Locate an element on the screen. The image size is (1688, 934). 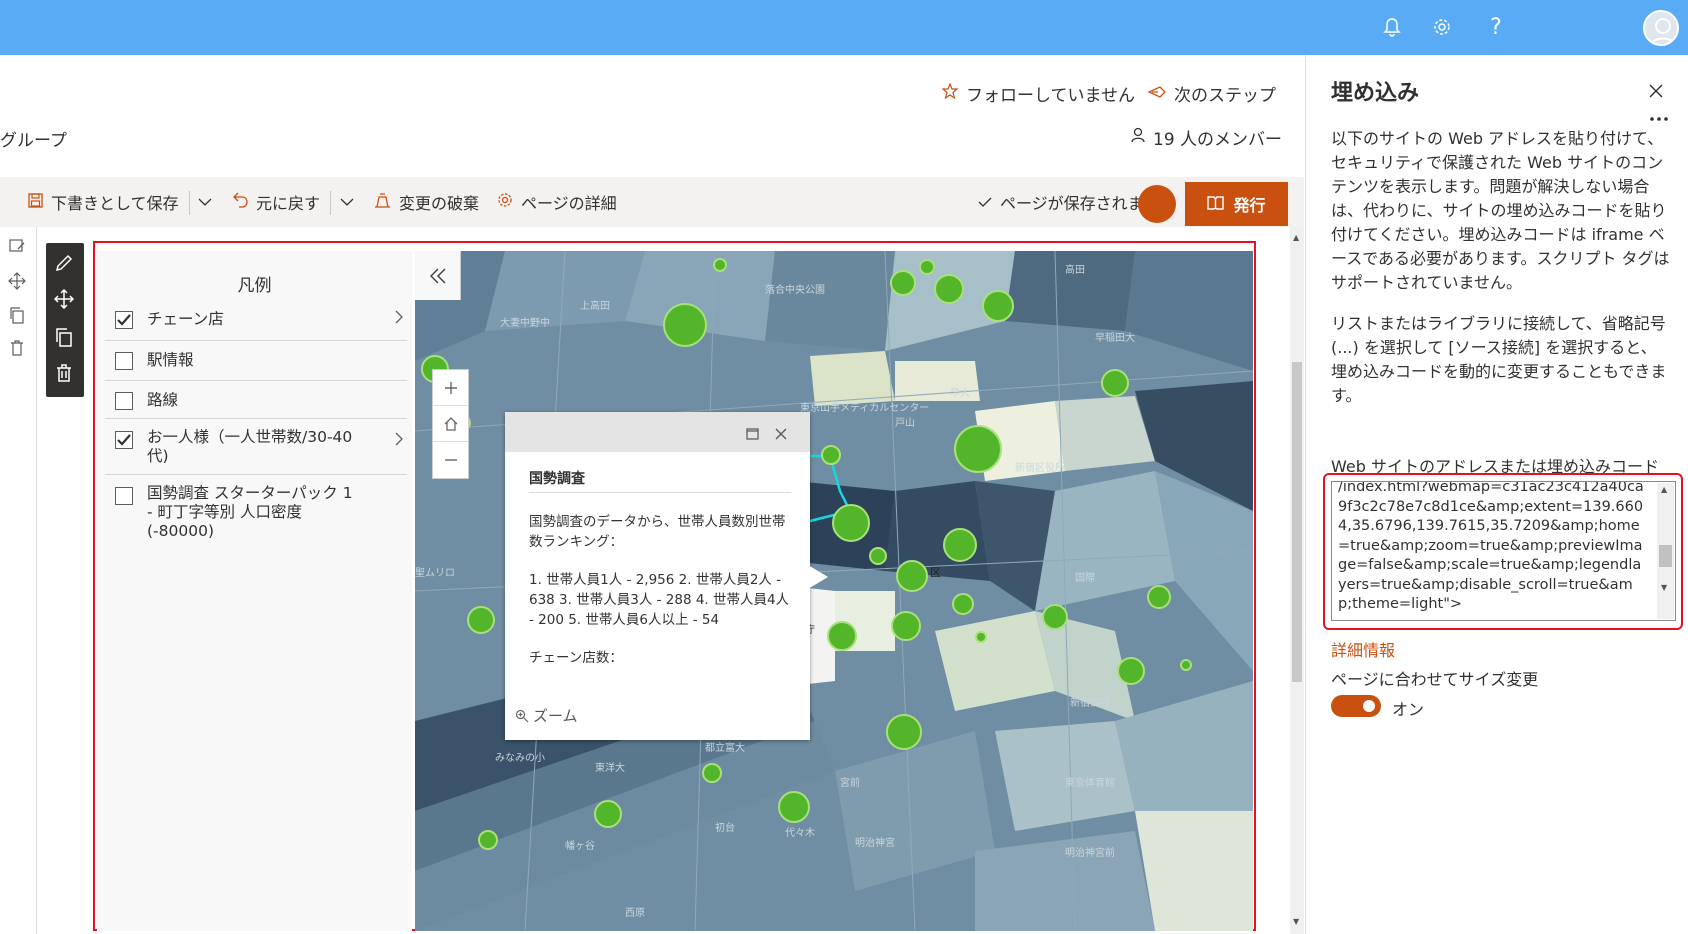
legend-item-chain-stores: チェーン店 is located at coordinates (256, 320).